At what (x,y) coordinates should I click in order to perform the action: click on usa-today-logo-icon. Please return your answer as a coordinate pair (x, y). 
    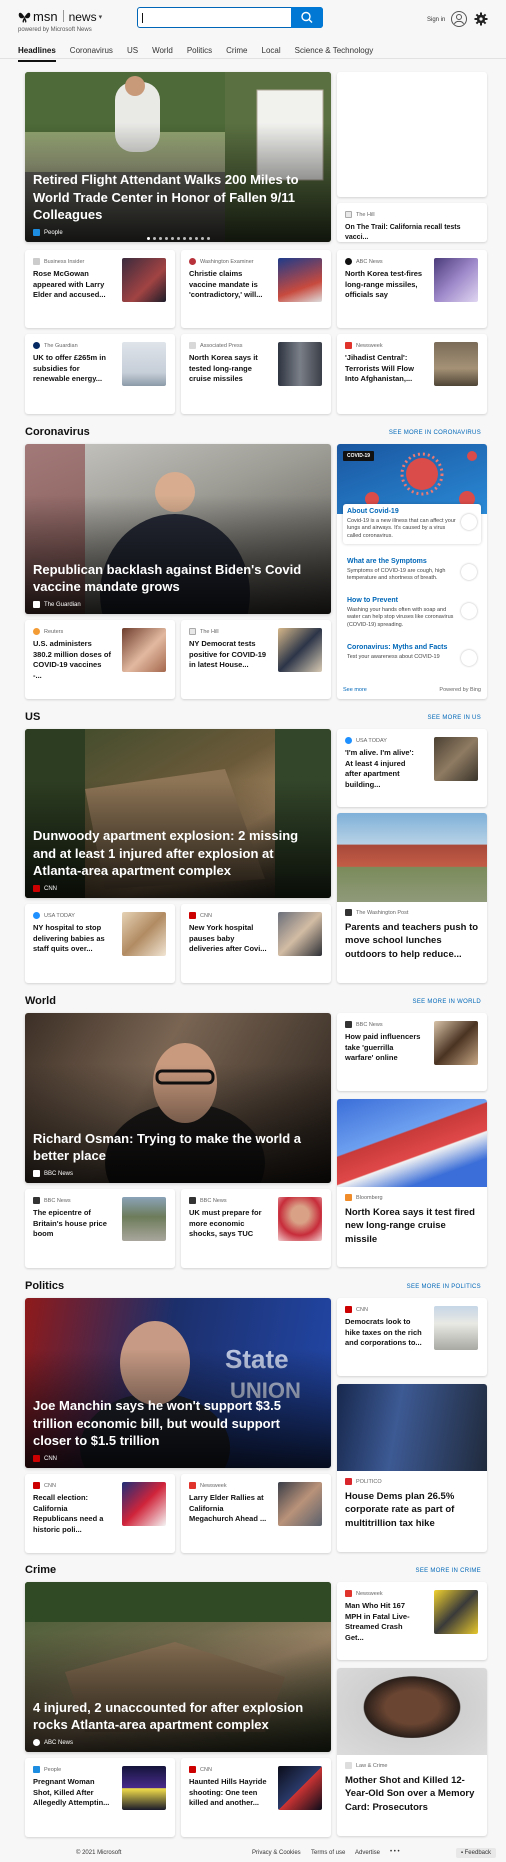
    Looking at the image, I should click on (36, 915).